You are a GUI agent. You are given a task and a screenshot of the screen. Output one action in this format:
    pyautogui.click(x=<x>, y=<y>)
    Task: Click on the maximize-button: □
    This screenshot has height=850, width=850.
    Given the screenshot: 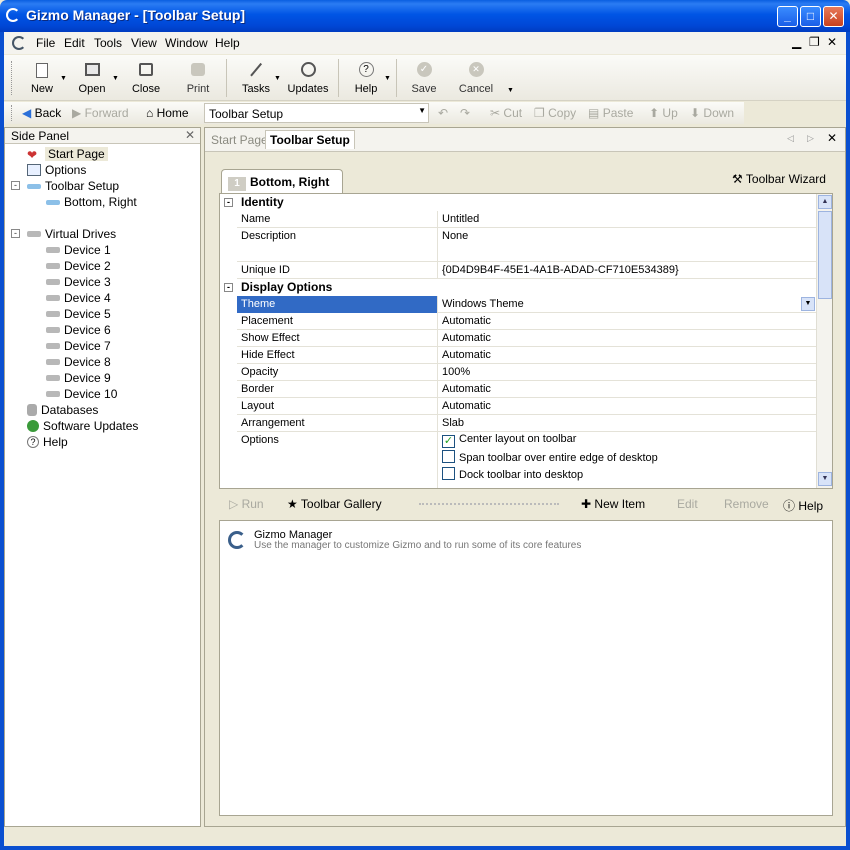 What is the action you would take?
    pyautogui.click(x=810, y=16)
    